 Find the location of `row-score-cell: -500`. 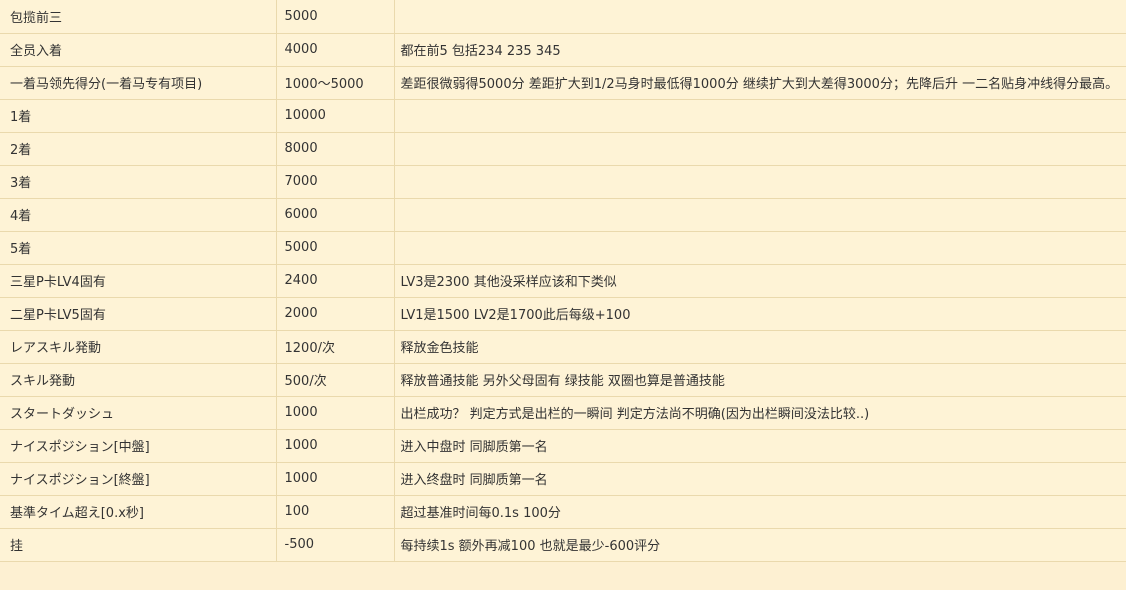

row-score-cell: -500 is located at coordinates (335, 545).